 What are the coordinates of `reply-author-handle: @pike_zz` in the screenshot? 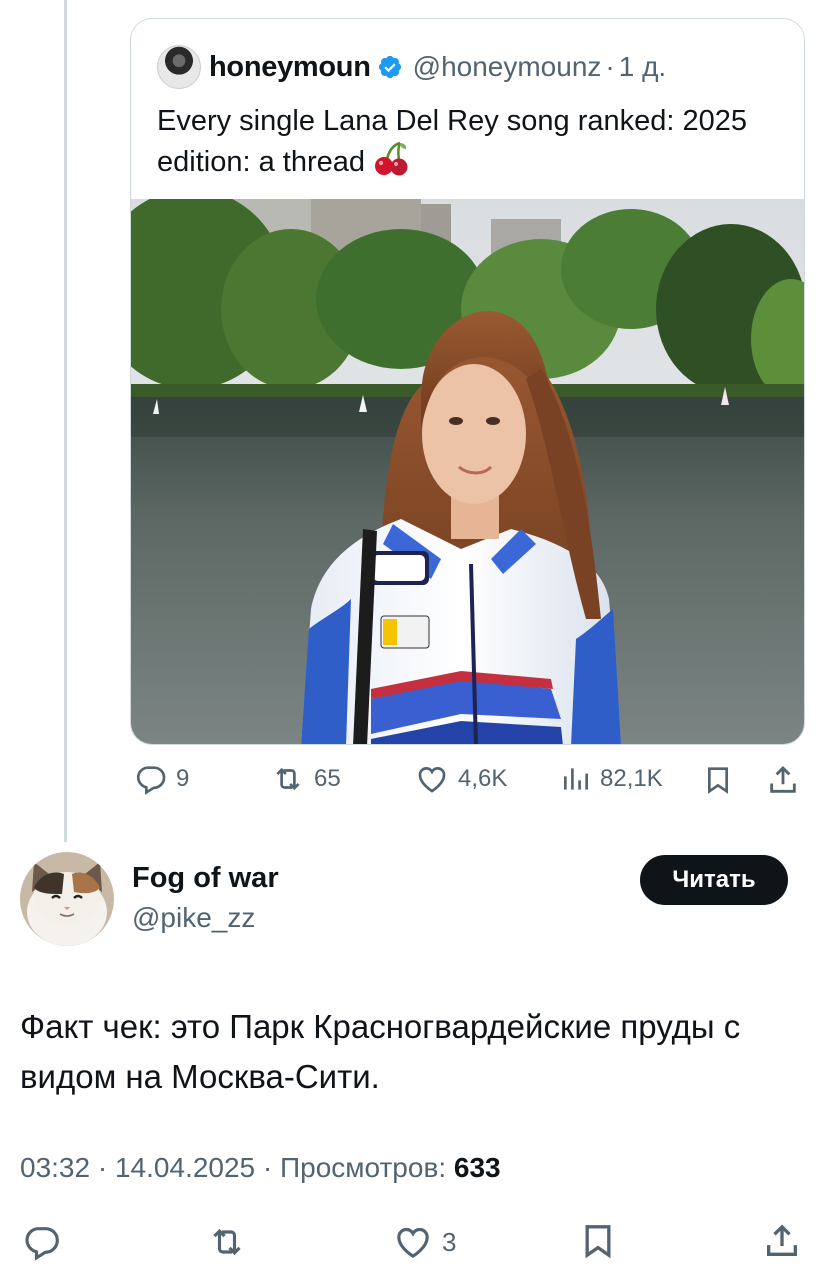 It's located at (193, 918).